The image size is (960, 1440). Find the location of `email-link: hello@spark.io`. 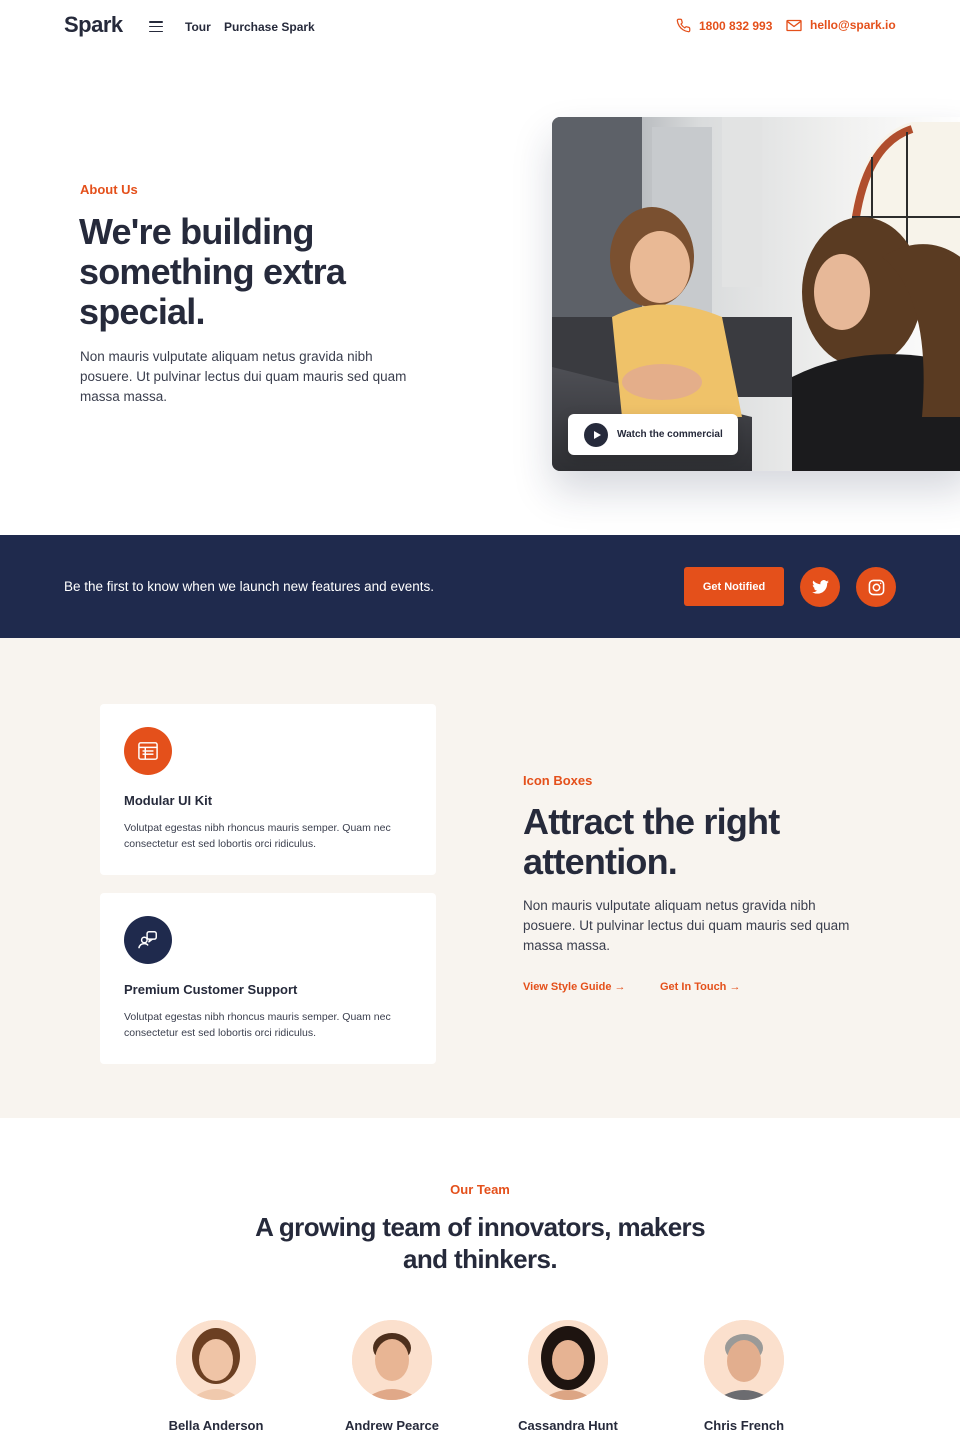

email-link: hello@spark.io is located at coordinates (841, 25).